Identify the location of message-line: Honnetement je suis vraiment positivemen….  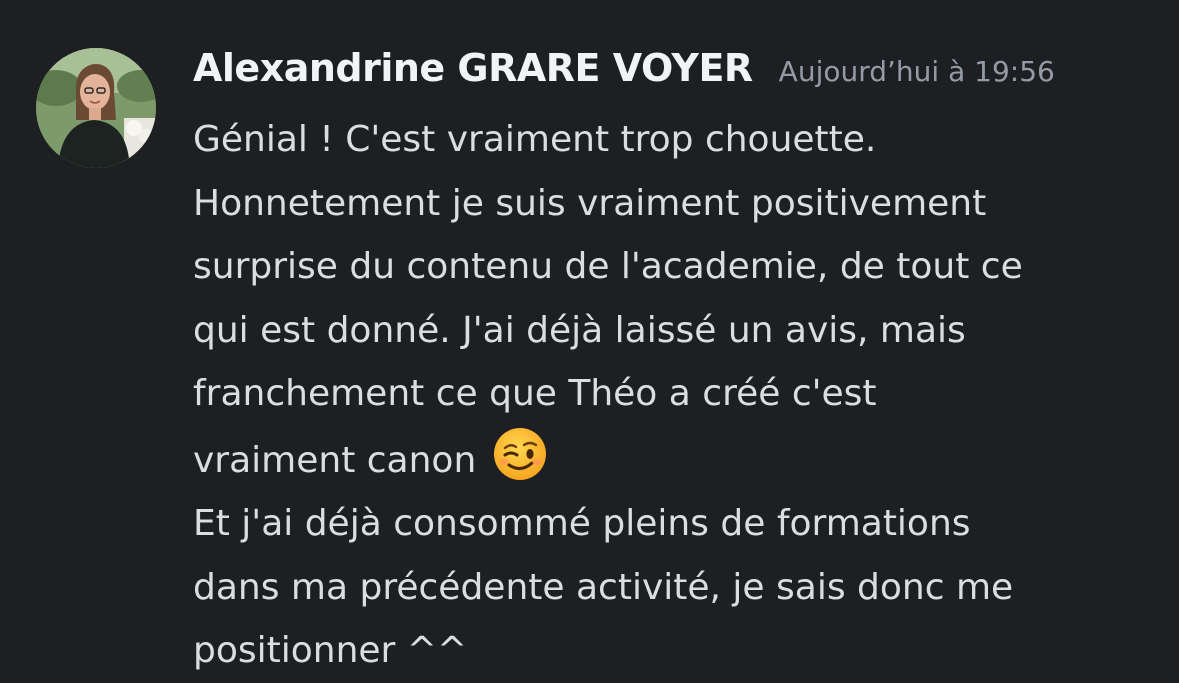
(590, 203).